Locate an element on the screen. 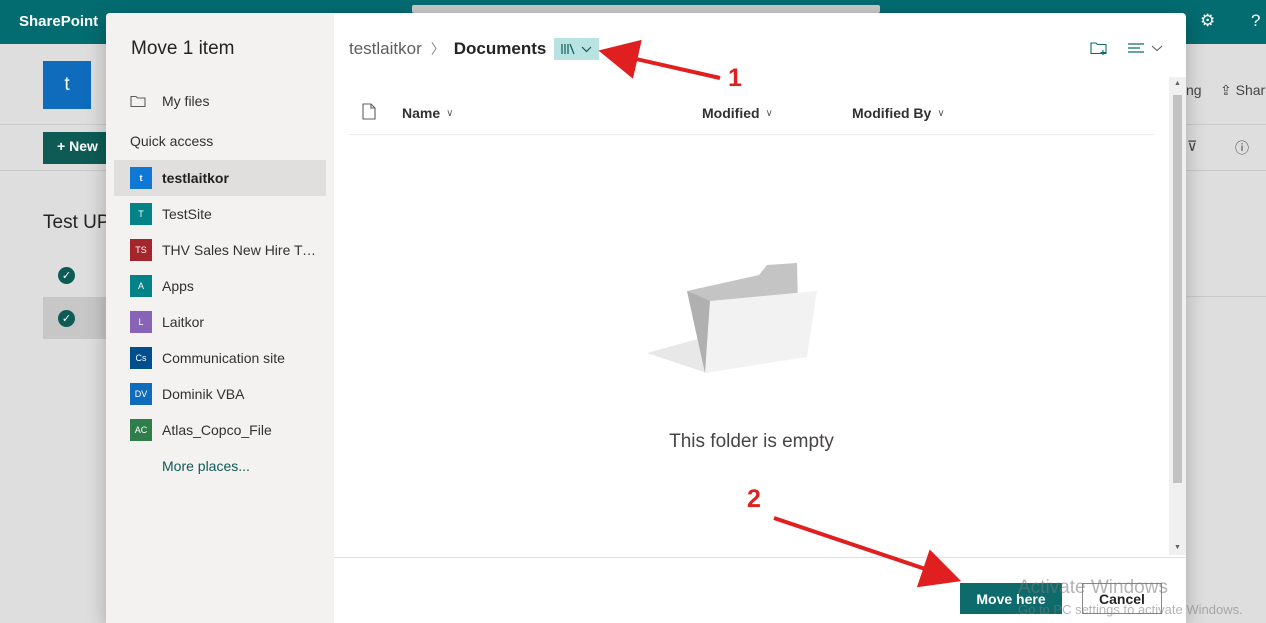  site-tile: A is located at coordinates (141, 286).